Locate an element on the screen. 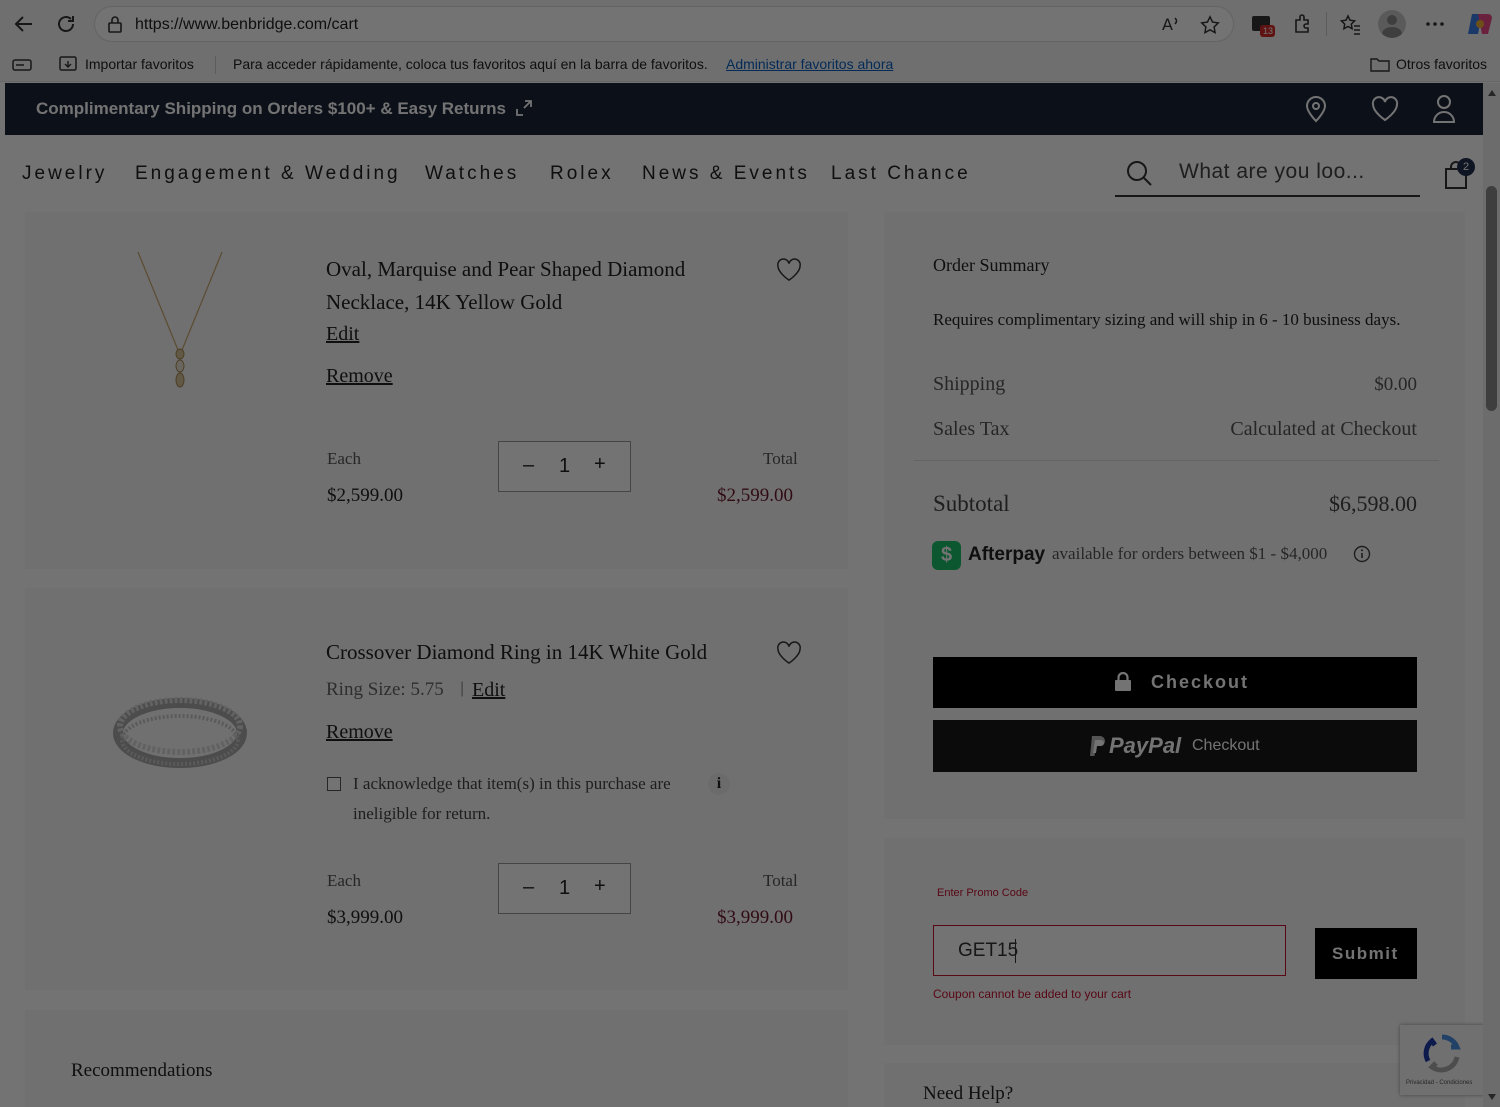 This screenshot has width=1500, height=1107. product-image-ring is located at coordinates (180, 733).